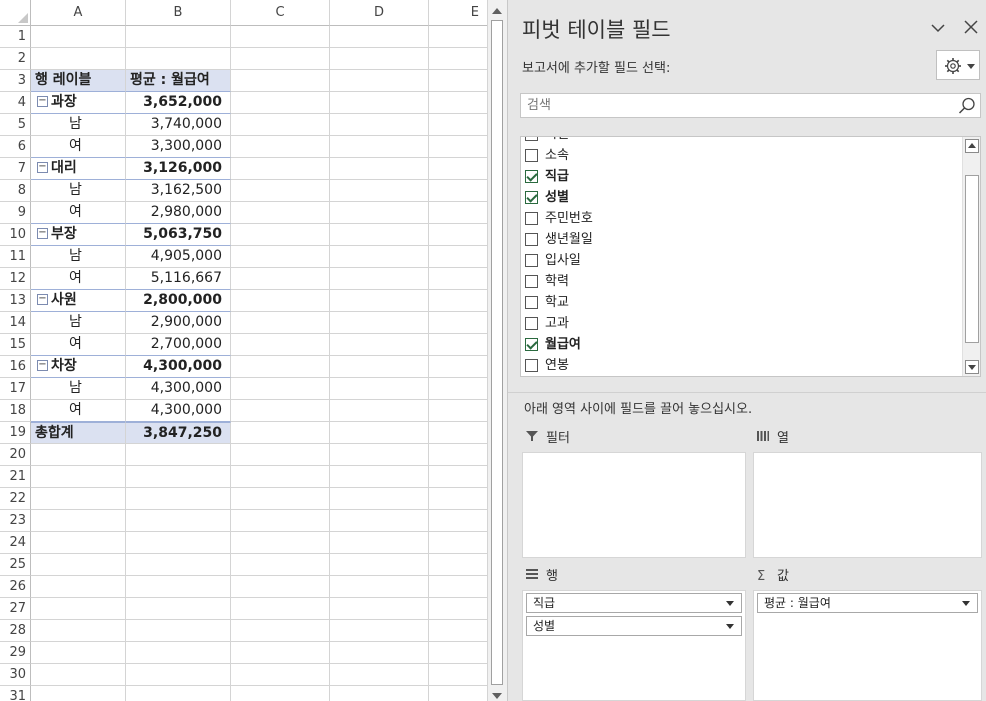 The height and width of the screenshot is (701, 986). Describe the element at coordinates (741, 141) in the screenshot. I see `field-item: 직렬` at that location.